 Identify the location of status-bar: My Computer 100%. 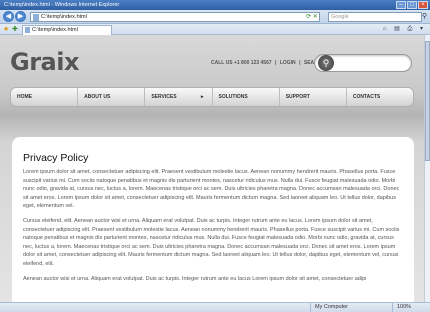
(215, 307).